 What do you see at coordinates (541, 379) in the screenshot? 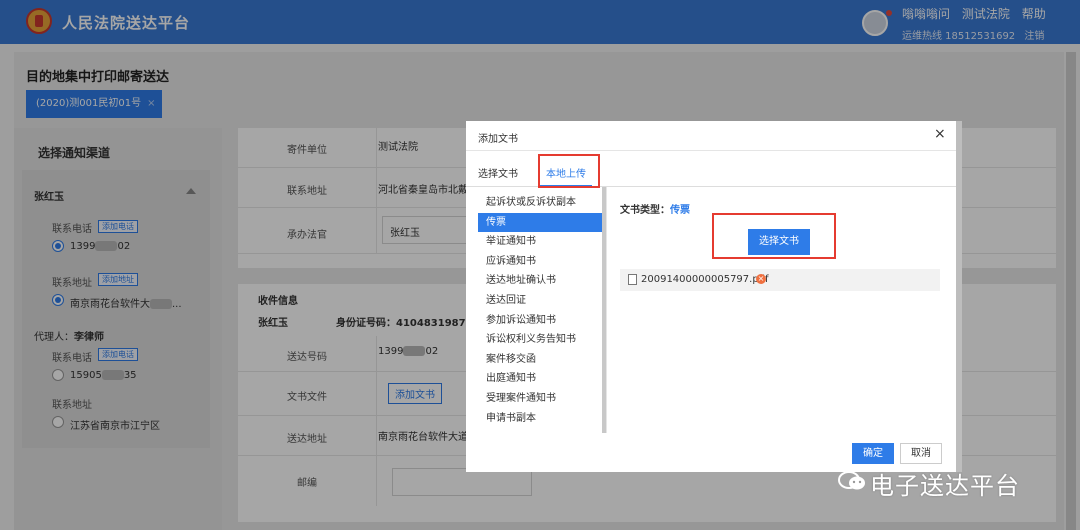
I see `document-type-item: 出庭通知书` at bounding box center [541, 379].